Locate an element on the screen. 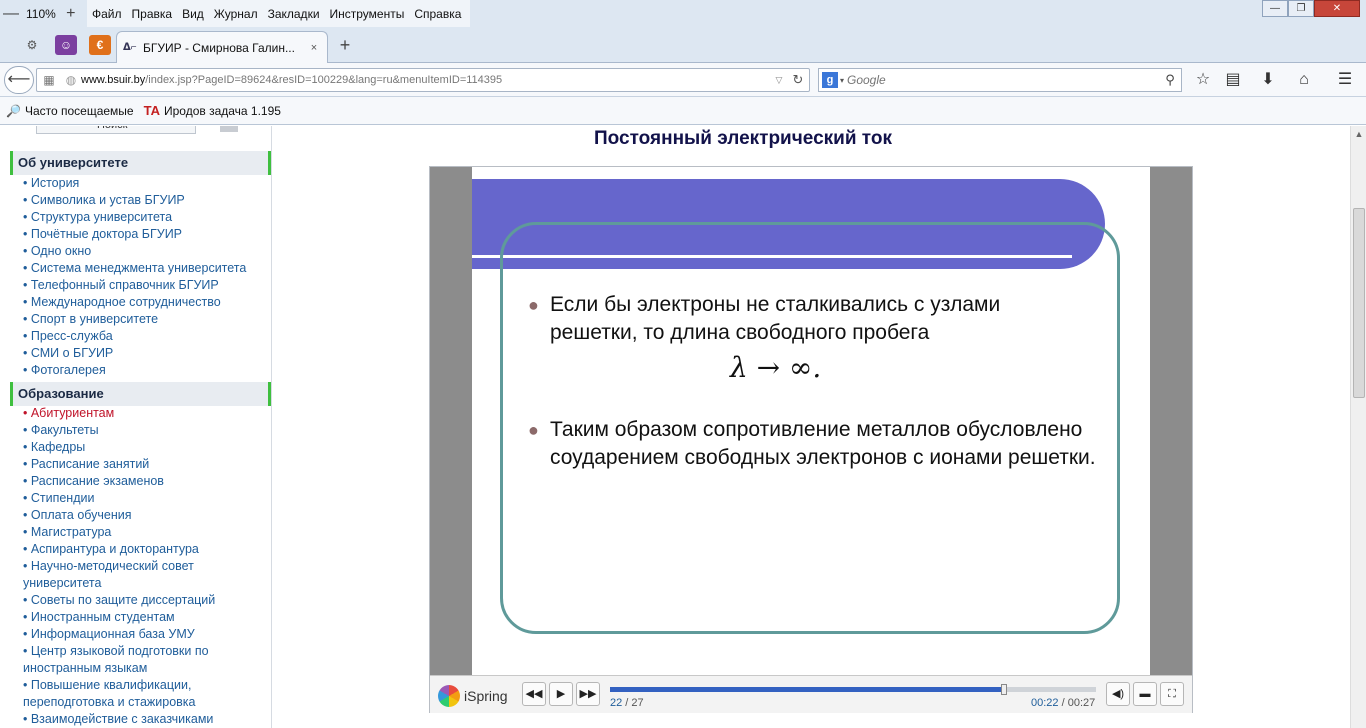  mask-icon: ☺ is located at coordinates (66, 45).